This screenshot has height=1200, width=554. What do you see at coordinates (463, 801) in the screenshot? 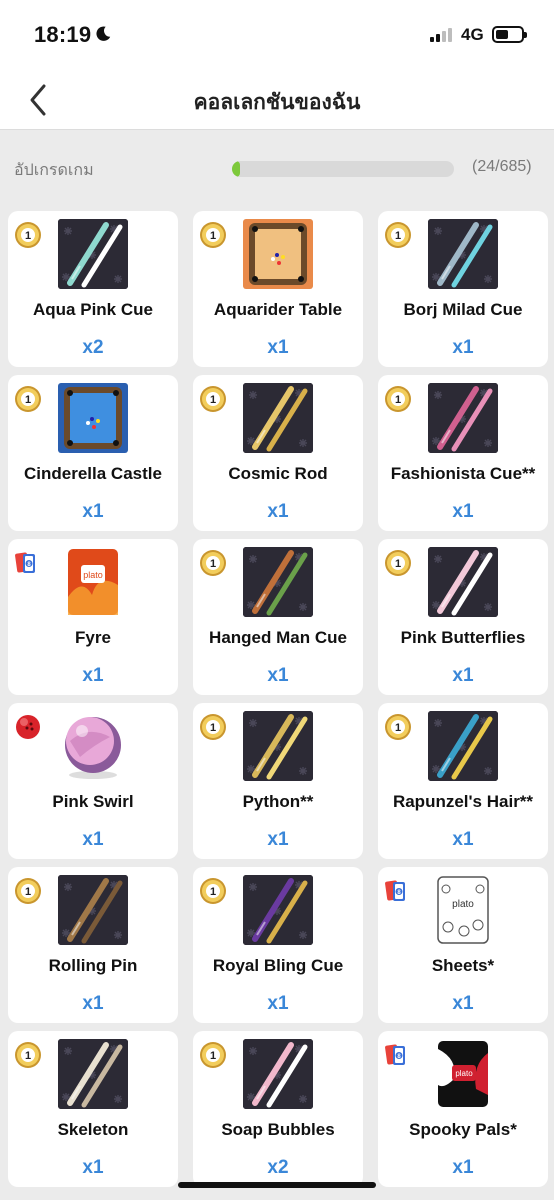
I see `item-name: Rapunzel's Hair**` at bounding box center [463, 801].